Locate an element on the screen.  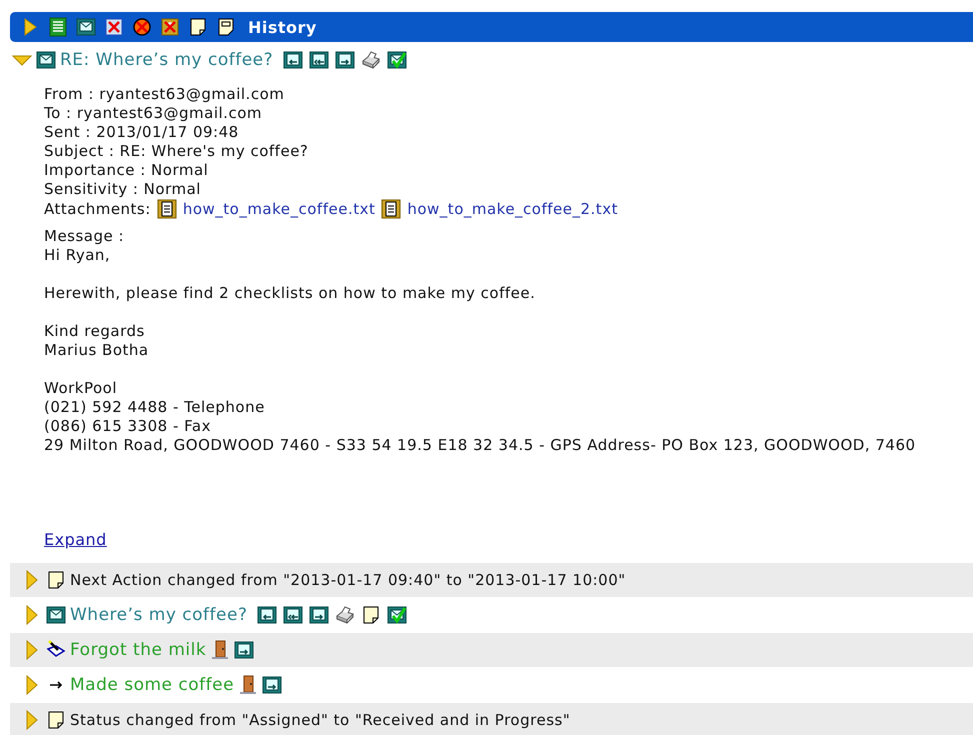
entry-title: Status changed from "Assigned" to "Received and in Progress" is located at coordinates (320, 720).